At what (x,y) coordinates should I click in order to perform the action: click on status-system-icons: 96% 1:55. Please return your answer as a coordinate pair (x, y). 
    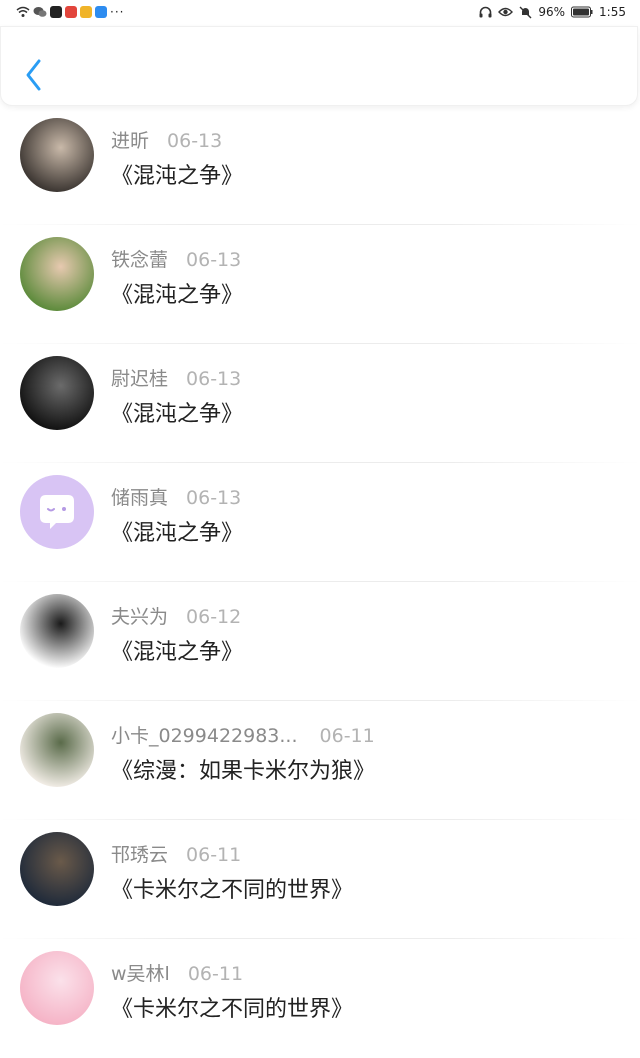
    Looking at the image, I should click on (552, 12).